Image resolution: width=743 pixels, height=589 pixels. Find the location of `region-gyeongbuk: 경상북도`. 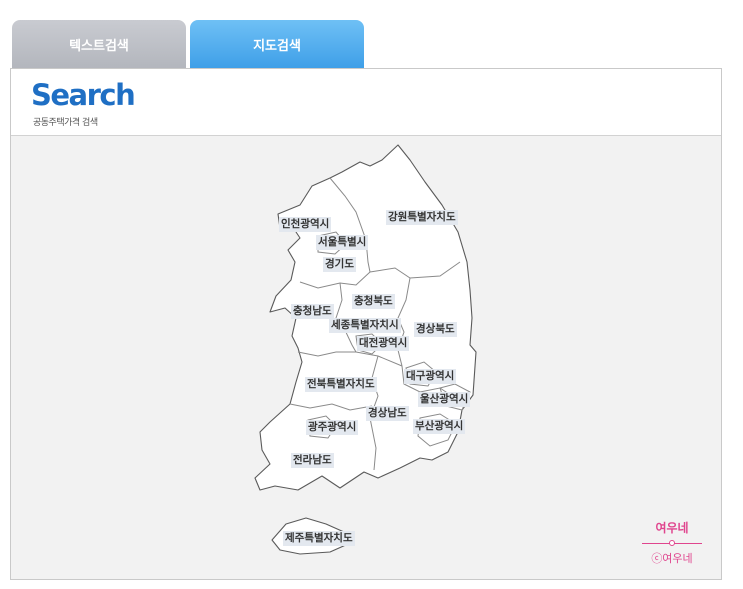

region-gyeongbuk: 경상북도 is located at coordinates (435, 329).